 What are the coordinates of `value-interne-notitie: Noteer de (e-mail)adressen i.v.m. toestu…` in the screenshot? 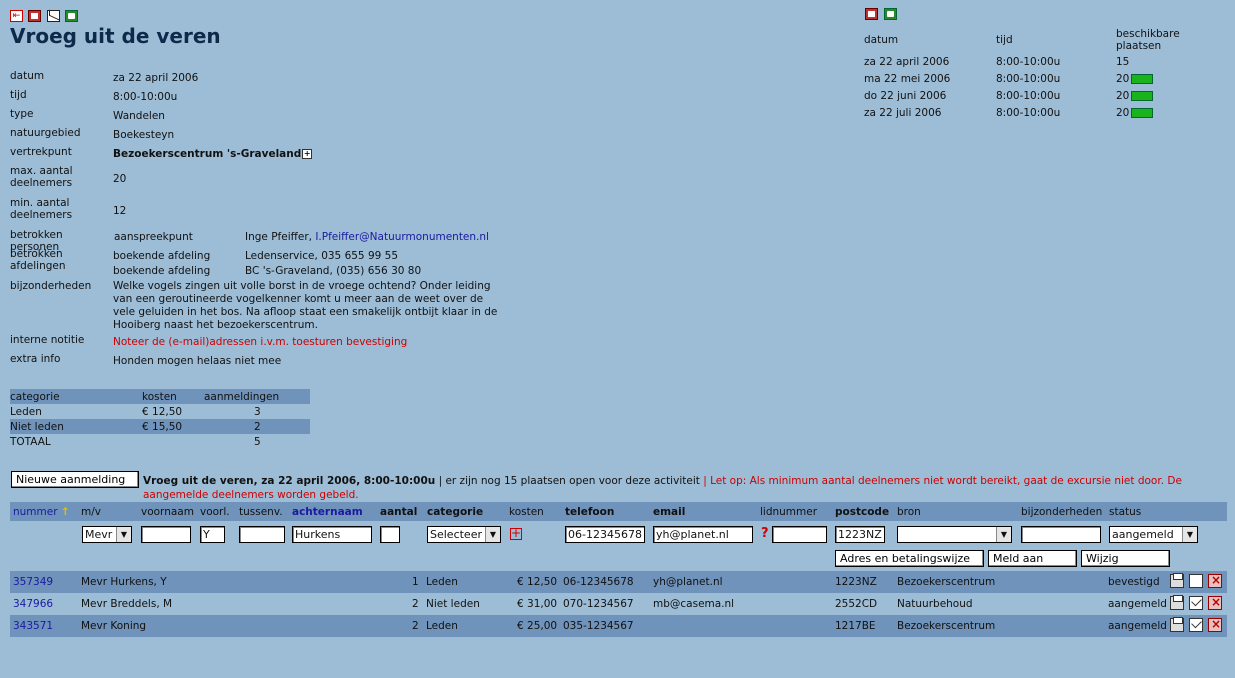 It's located at (260, 342).